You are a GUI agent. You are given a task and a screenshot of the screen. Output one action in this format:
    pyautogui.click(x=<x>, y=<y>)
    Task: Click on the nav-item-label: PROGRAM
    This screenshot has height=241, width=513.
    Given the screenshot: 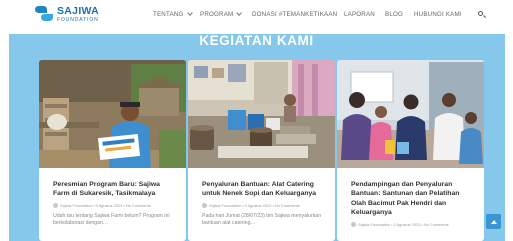 What is the action you would take?
    pyautogui.click(x=217, y=14)
    